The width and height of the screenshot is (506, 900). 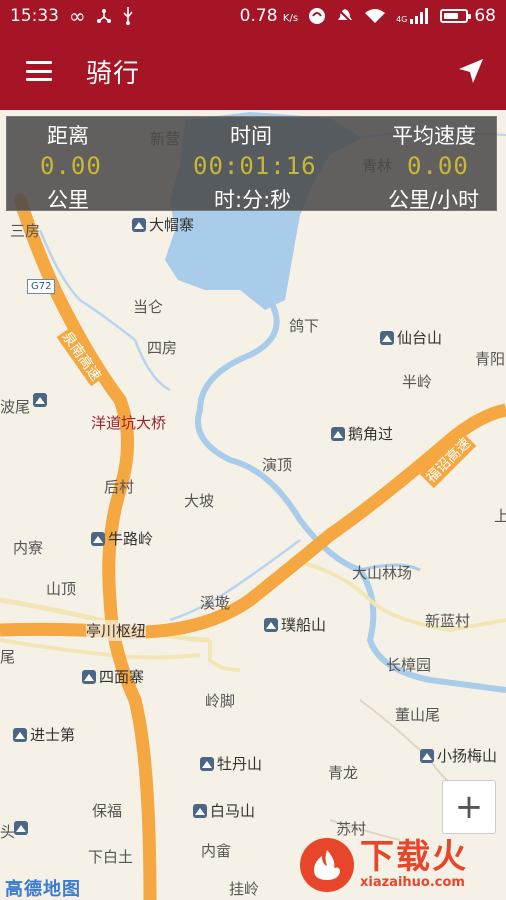 I want to click on place-label: 岭脚, so click(x=220, y=701).